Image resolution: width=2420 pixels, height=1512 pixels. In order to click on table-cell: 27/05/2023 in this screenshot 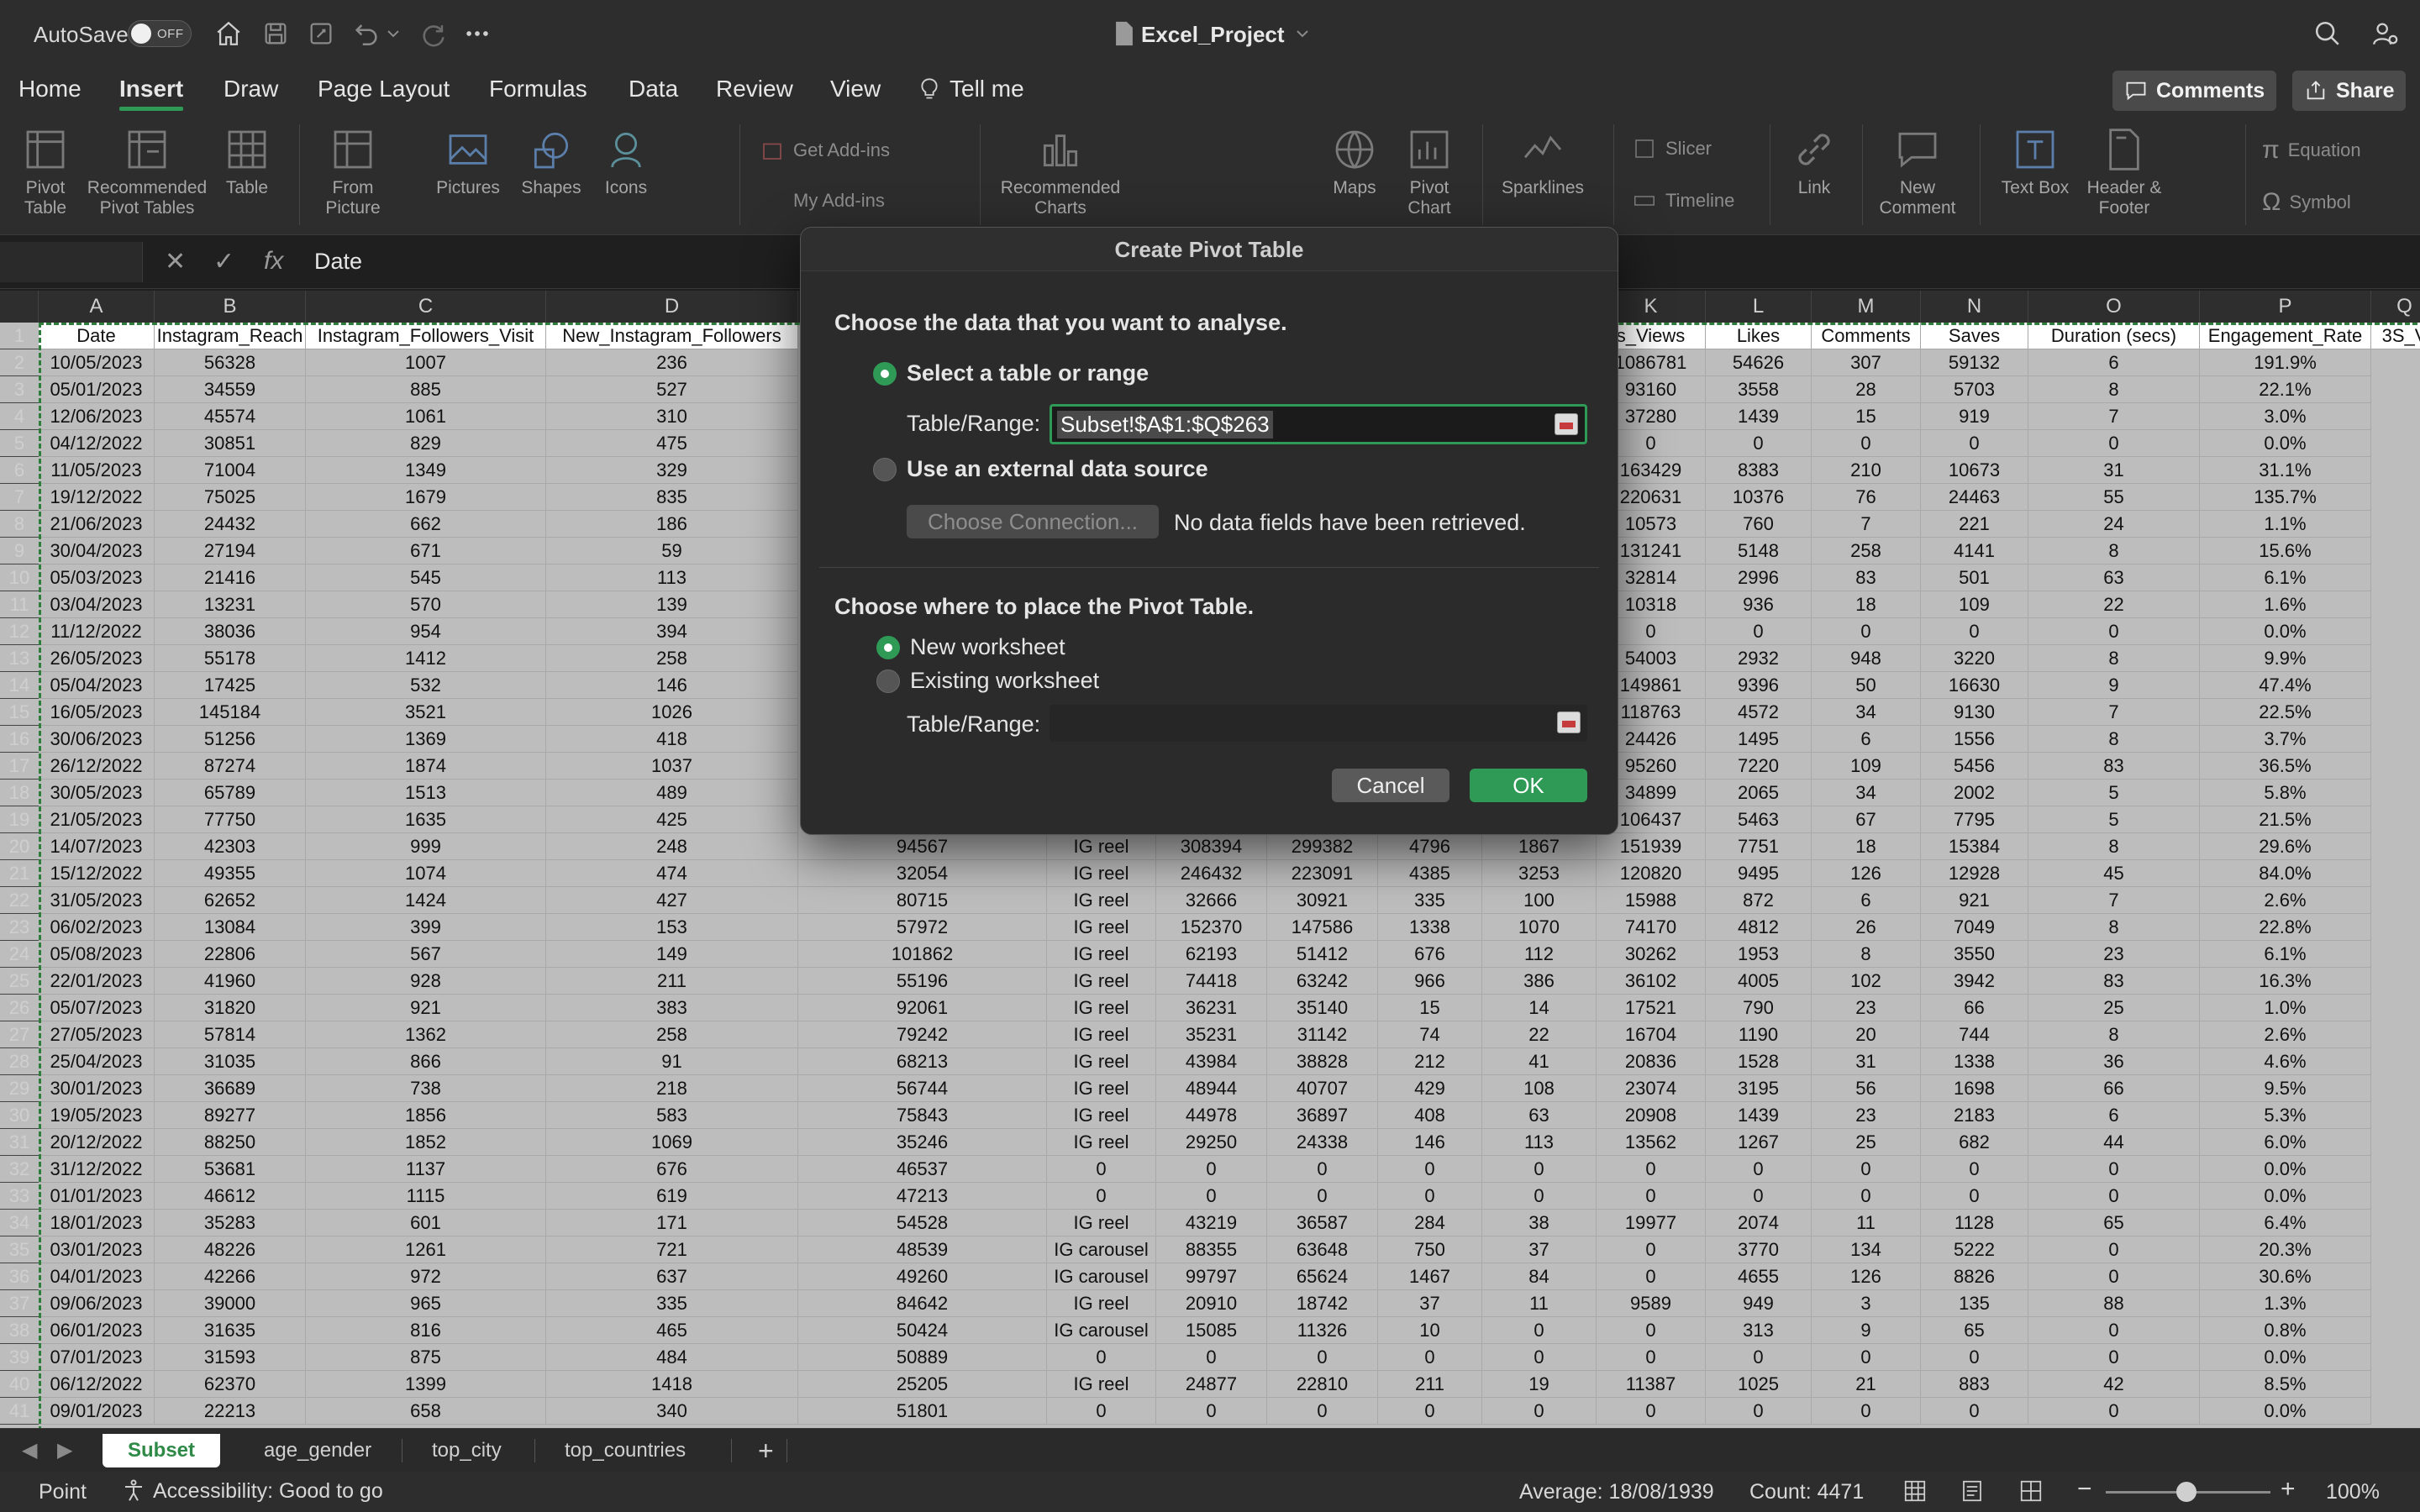, I will do `click(97, 1034)`.